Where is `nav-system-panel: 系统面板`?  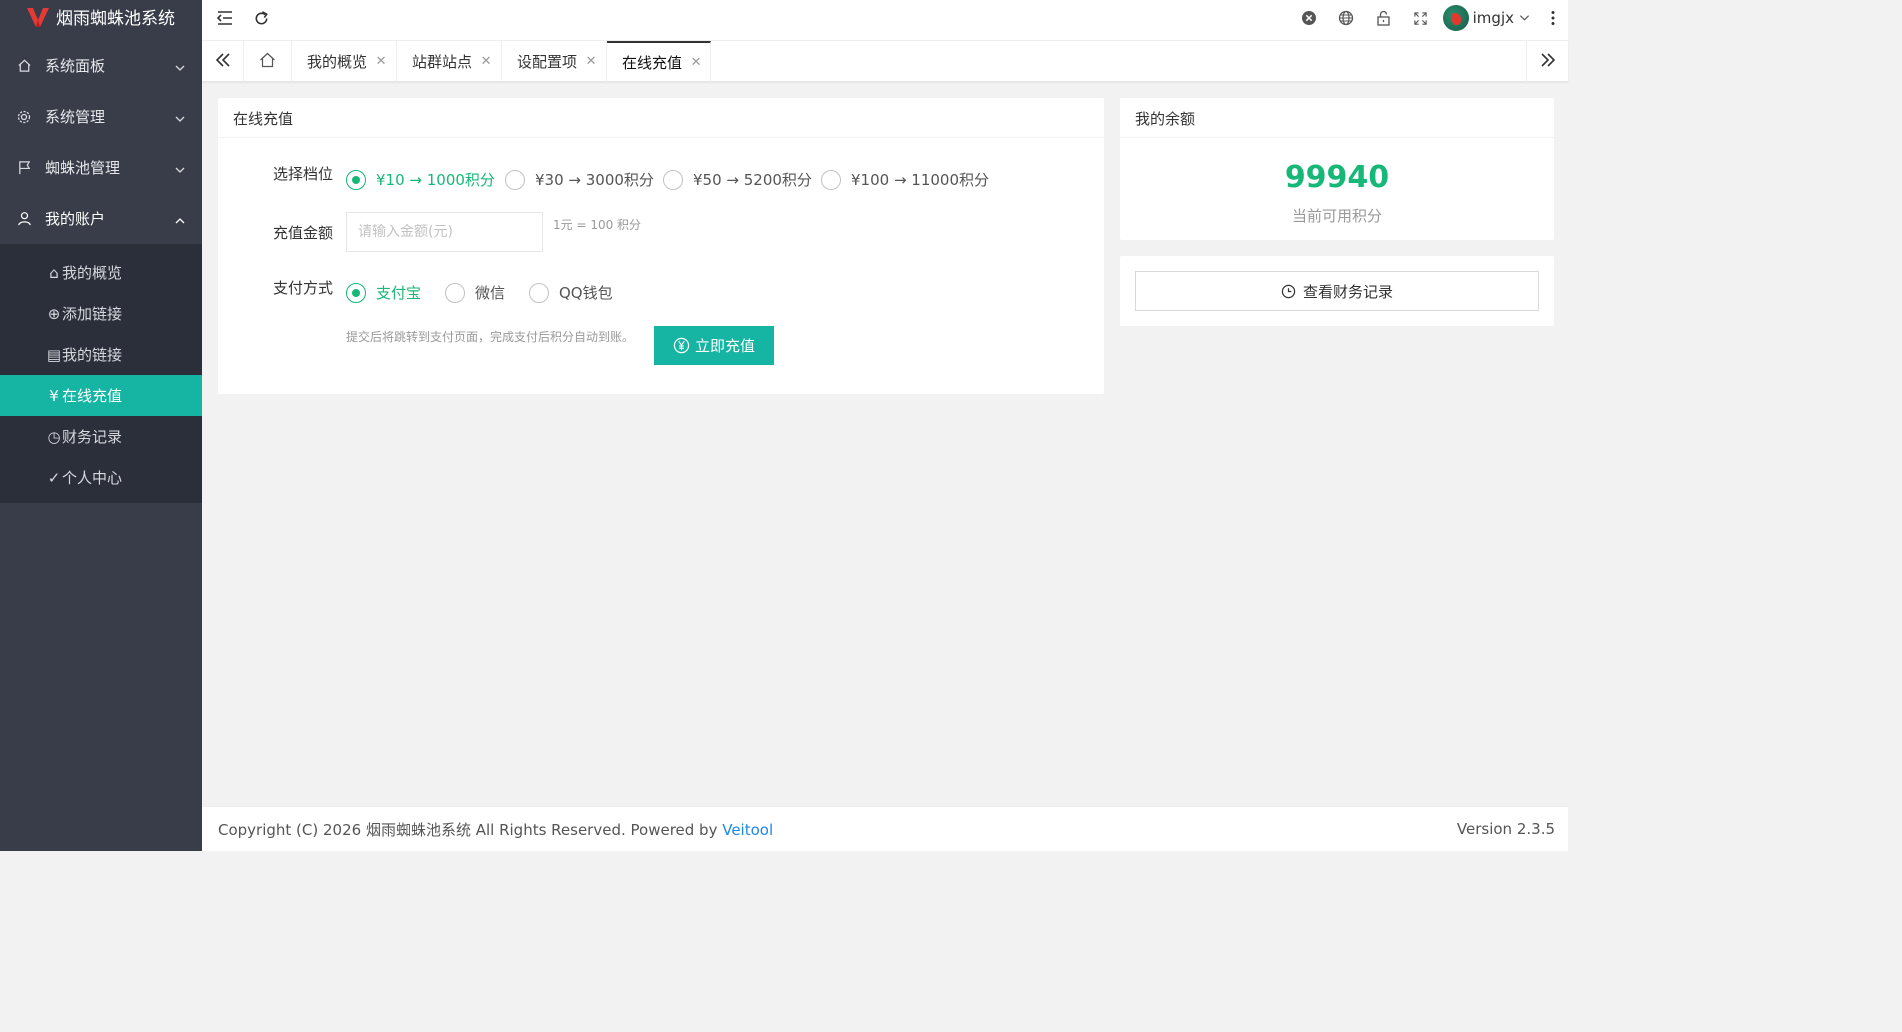
nav-system-panel: 系统面板 is located at coordinates (101, 65).